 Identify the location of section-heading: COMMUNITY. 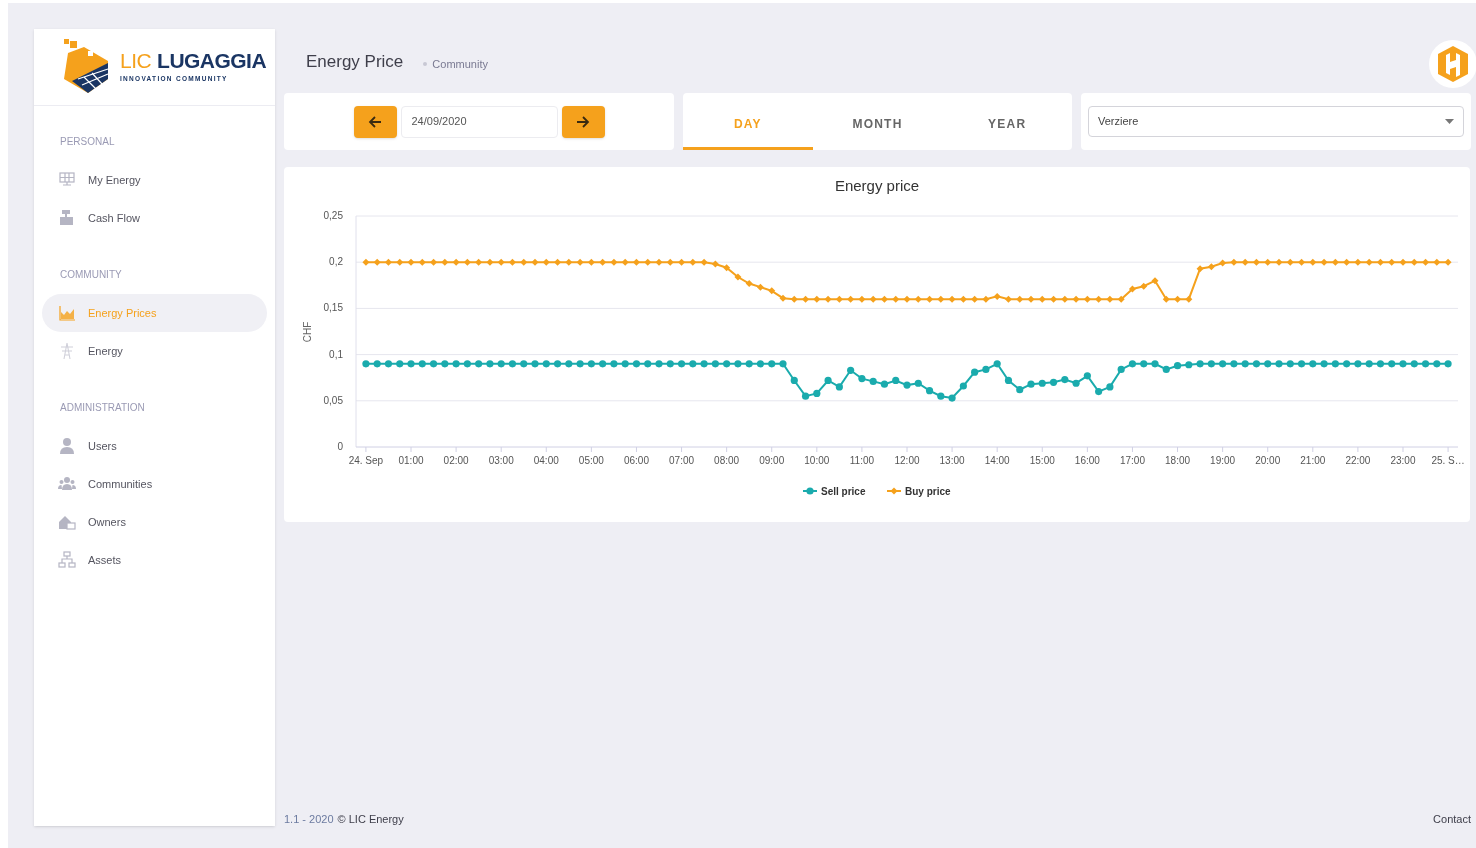
(91, 275).